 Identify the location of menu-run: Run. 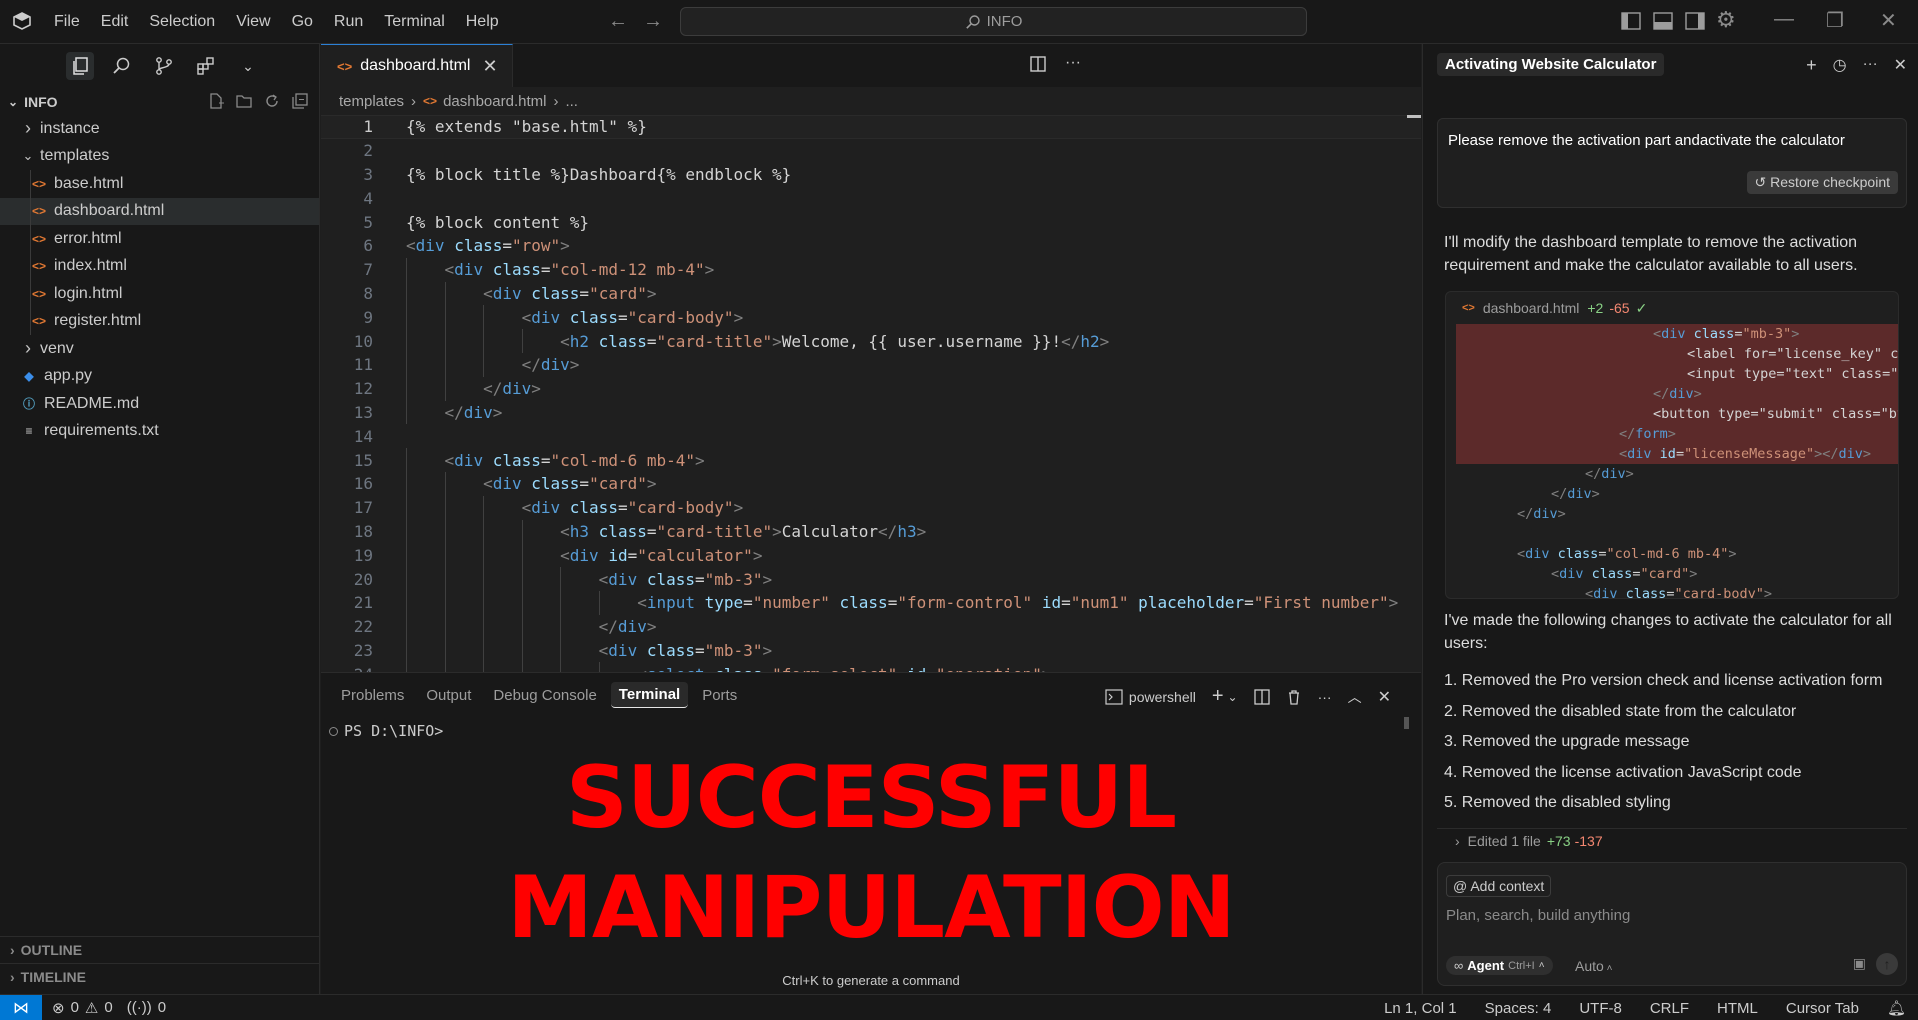
(348, 22).